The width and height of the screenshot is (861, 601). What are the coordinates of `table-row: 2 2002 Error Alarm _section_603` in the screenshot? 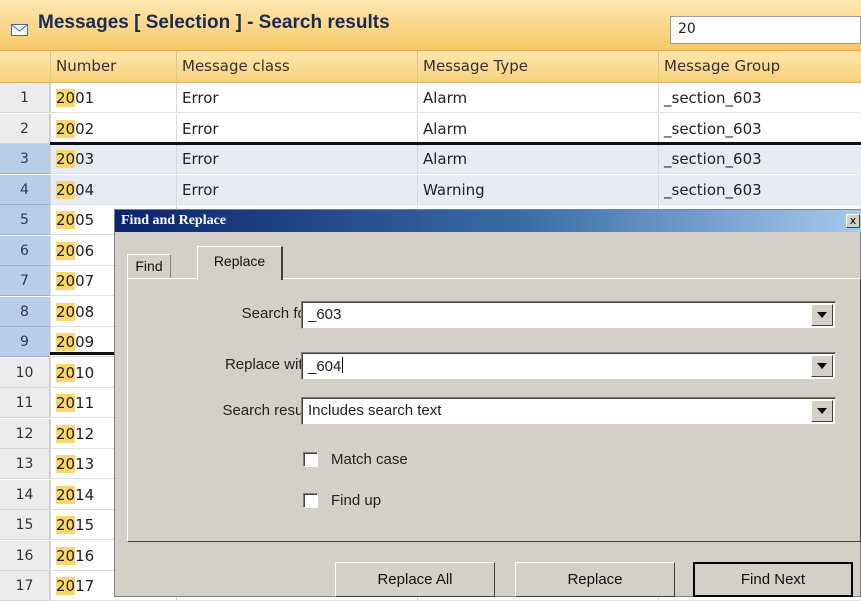 It's located at (430, 128).